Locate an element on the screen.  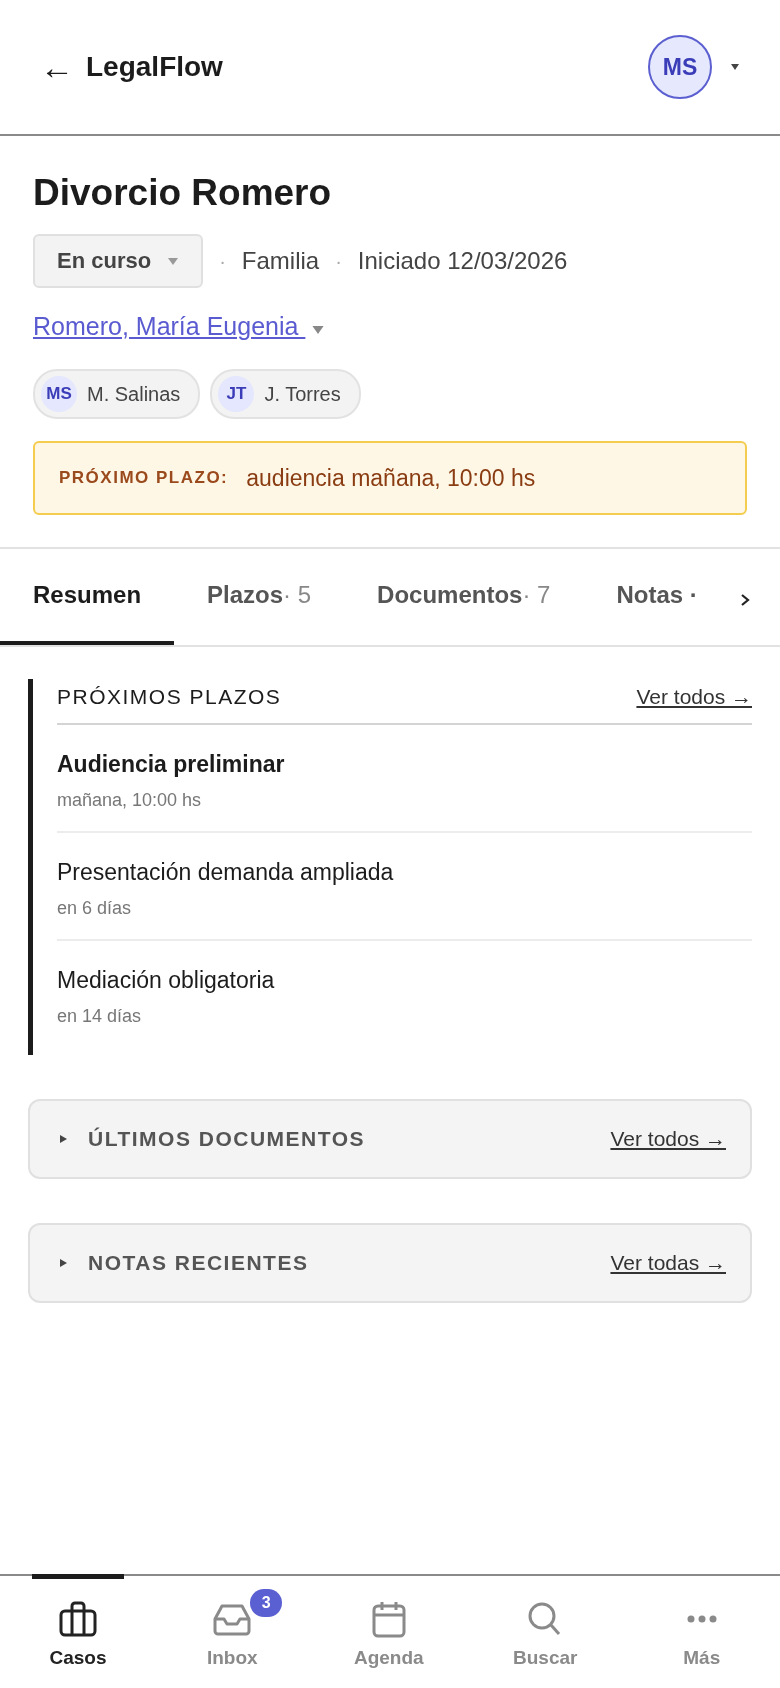
nav-item: 3 Inbox is located at coordinates (232, 1631).